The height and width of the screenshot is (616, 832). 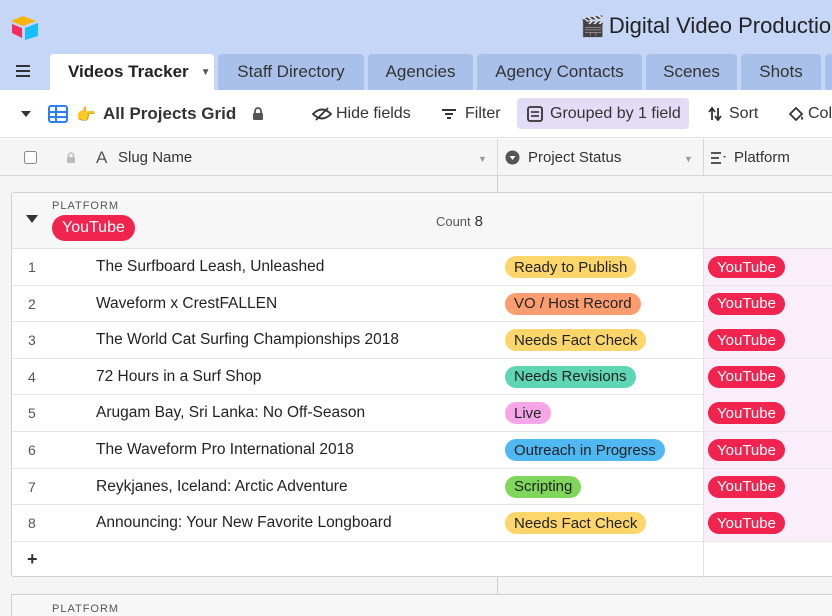 I want to click on tab-label: Agencies, so click(x=420, y=71).